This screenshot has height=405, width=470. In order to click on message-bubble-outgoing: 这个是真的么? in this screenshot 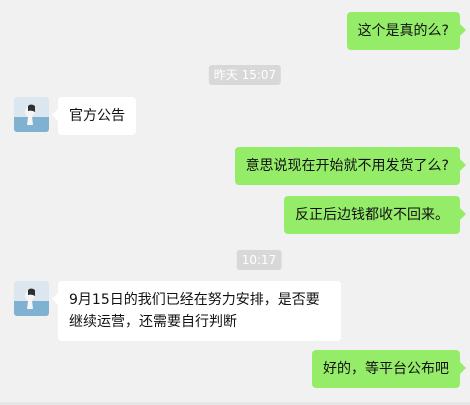, I will do `click(406, 31)`.